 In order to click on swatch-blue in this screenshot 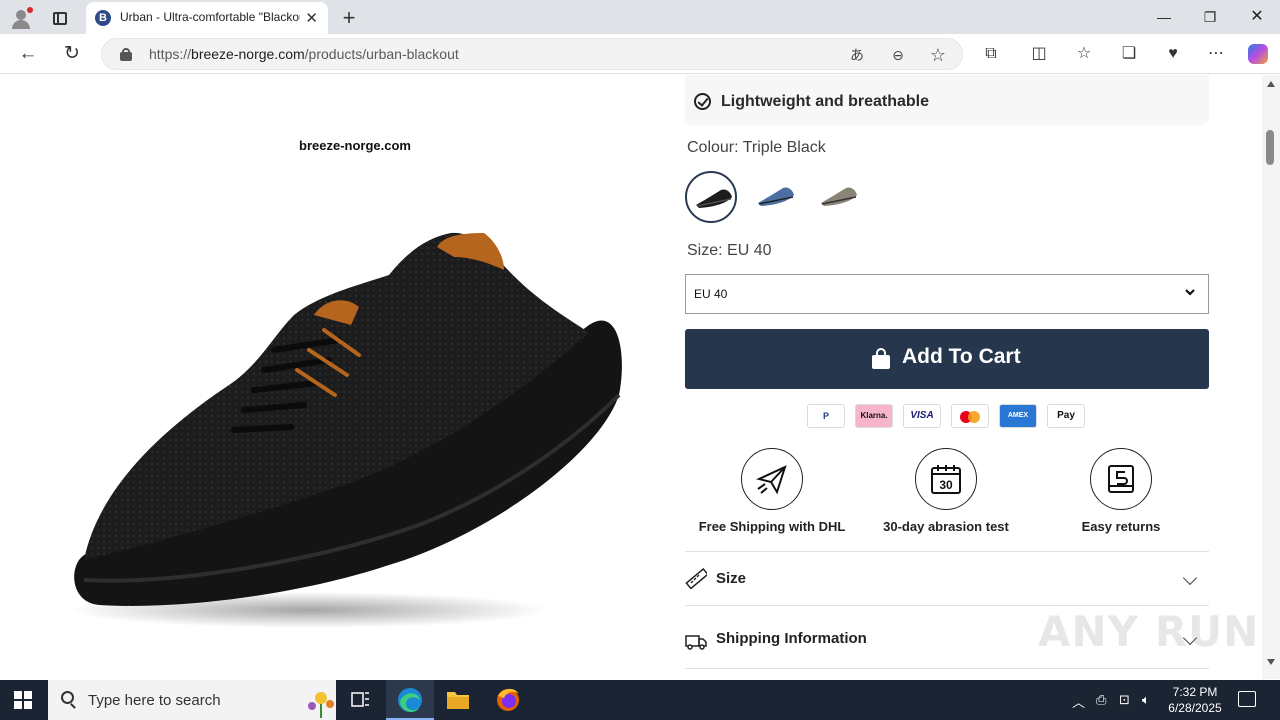, I will do `click(775, 197)`.